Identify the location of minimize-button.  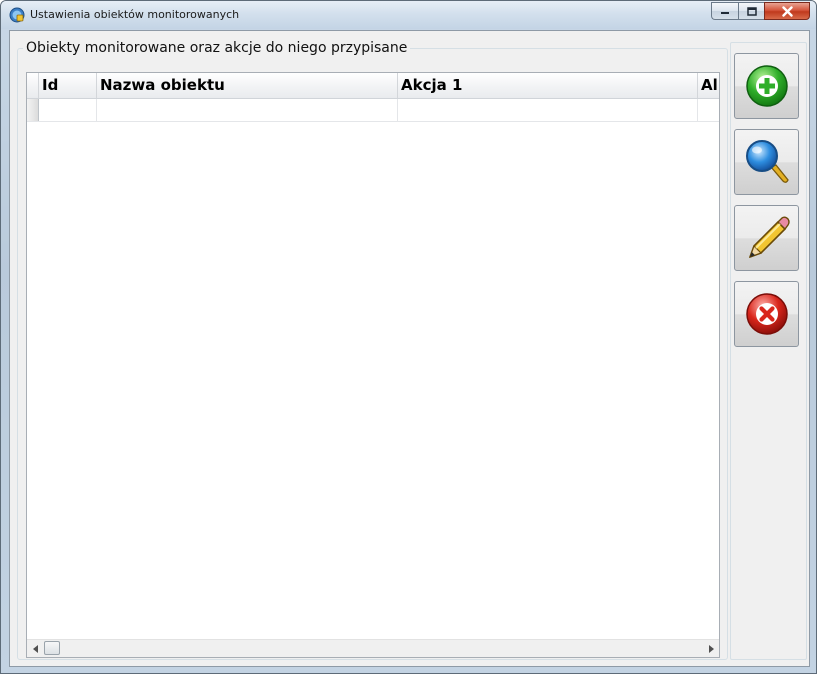
(724, 11).